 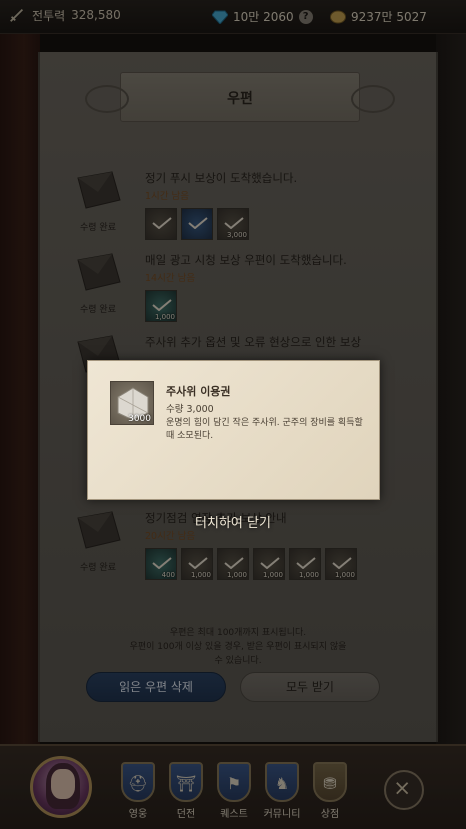 I want to click on item-description: 운명의 힘이 담긴 작은 주사위. 군주의 장비를 획득할 때 소모된다., so click(x=264, y=429).